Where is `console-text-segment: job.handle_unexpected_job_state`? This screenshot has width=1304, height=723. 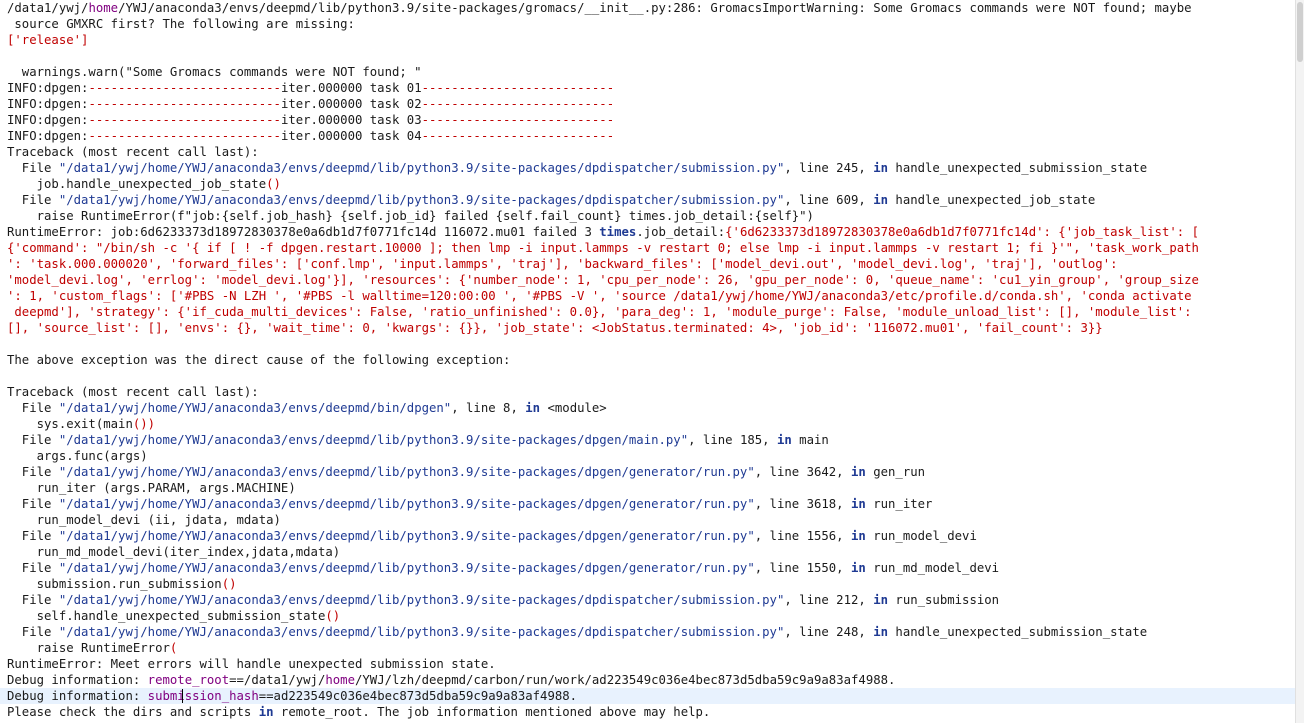 console-text-segment: job.handle_unexpected_job_state is located at coordinates (137, 184).